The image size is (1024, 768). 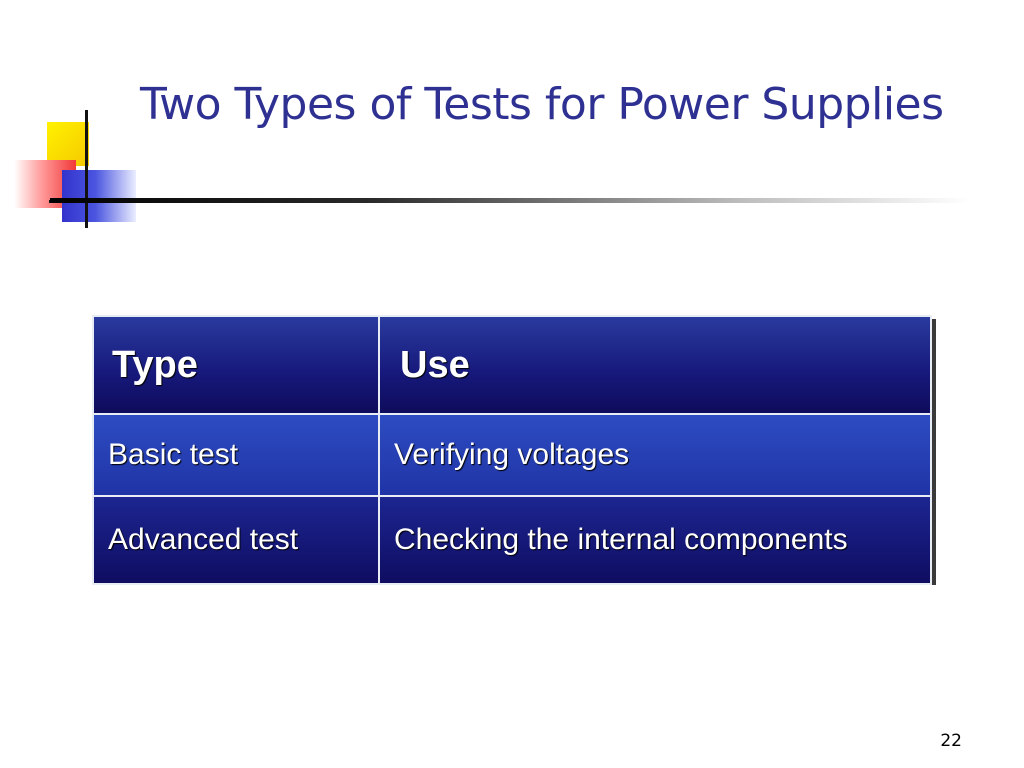 What do you see at coordinates (542, 104) in the screenshot?
I see `slide-title: Two Types of Tests for Power Supplies` at bounding box center [542, 104].